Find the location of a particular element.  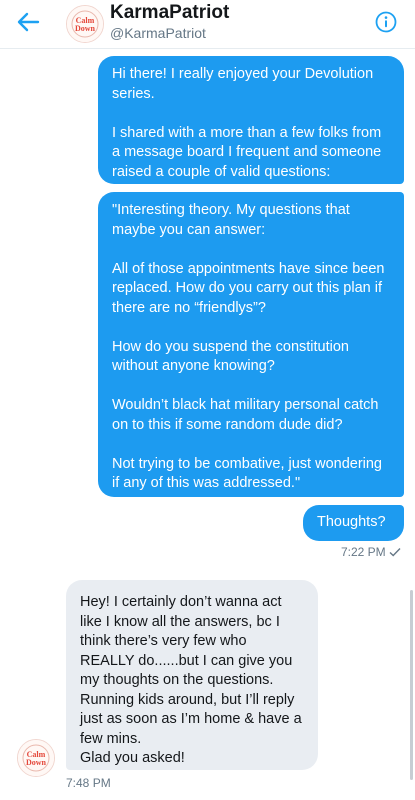

timestamp-text: 7:22 PM is located at coordinates (363, 552).